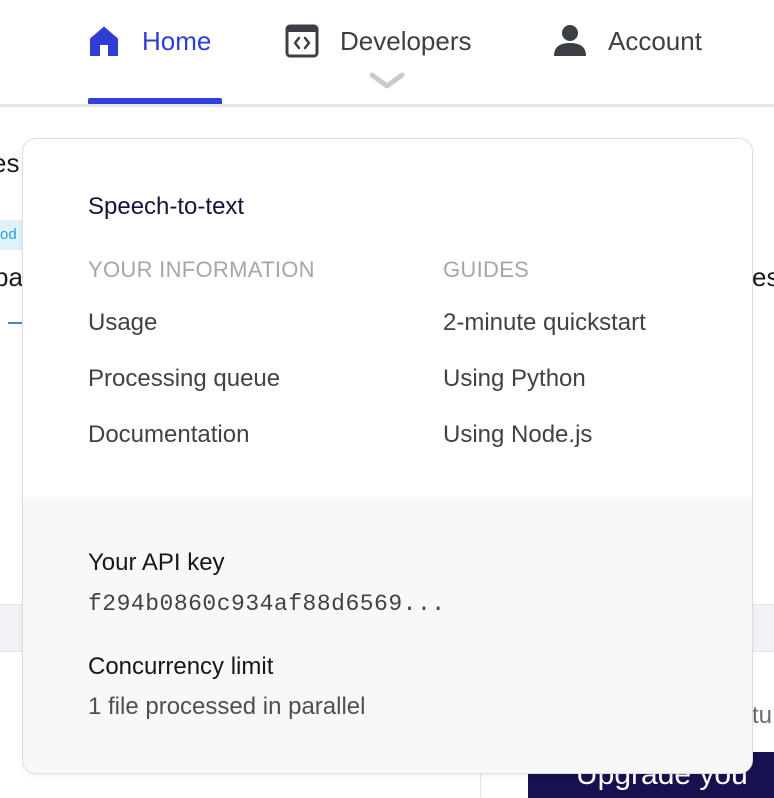  I want to click on processing-queue-link: Processing queue, so click(184, 379).